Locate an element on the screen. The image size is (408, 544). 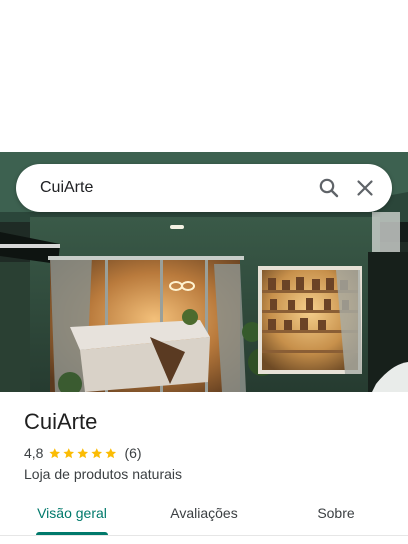
place-category: Loja de produtos naturais is located at coordinates (103, 474).